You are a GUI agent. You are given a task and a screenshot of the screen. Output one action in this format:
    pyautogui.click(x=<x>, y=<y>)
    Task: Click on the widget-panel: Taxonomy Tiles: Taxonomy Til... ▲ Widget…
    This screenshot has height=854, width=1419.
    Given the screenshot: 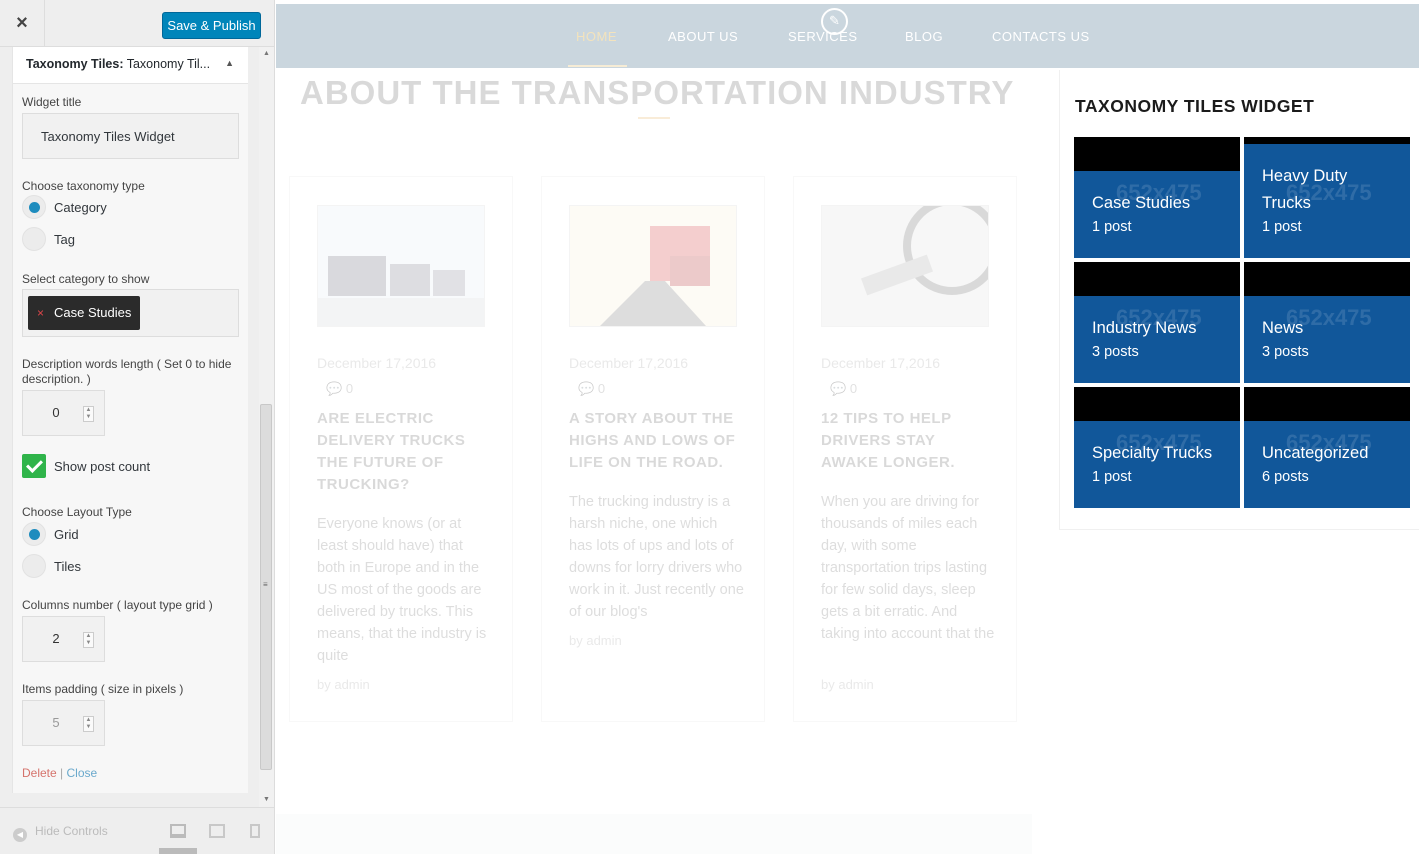 What is the action you would take?
    pyautogui.click(x=130, y=420)
    